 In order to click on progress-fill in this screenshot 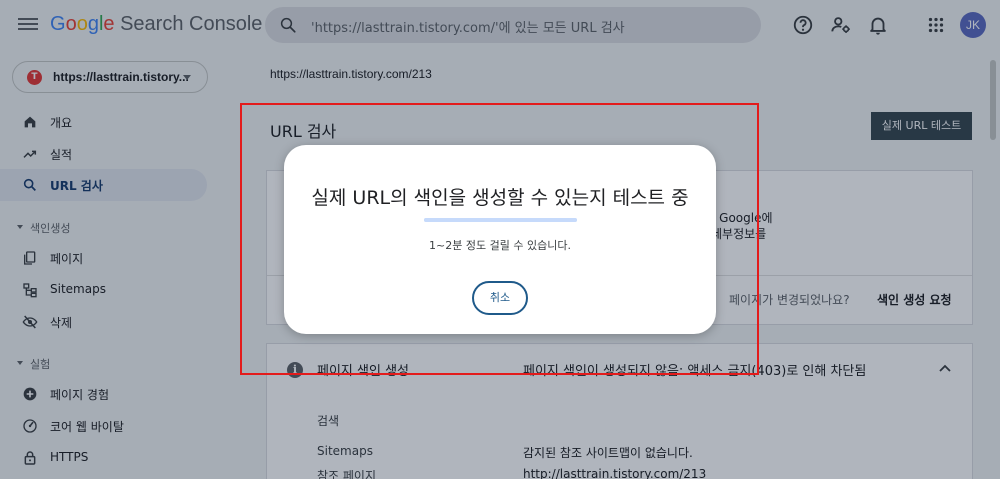, I will do `click(500, 220)`.